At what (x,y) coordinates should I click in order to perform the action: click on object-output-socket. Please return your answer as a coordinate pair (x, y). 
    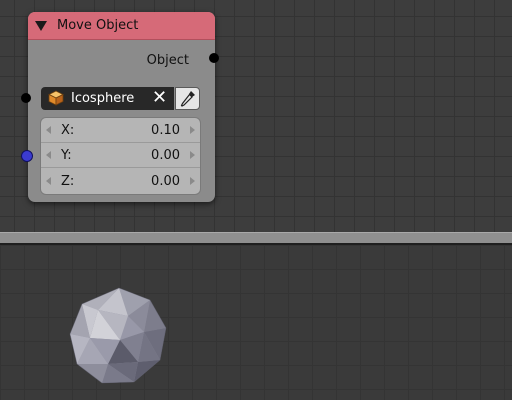
    Looking at the image, I should click on (214, 58).